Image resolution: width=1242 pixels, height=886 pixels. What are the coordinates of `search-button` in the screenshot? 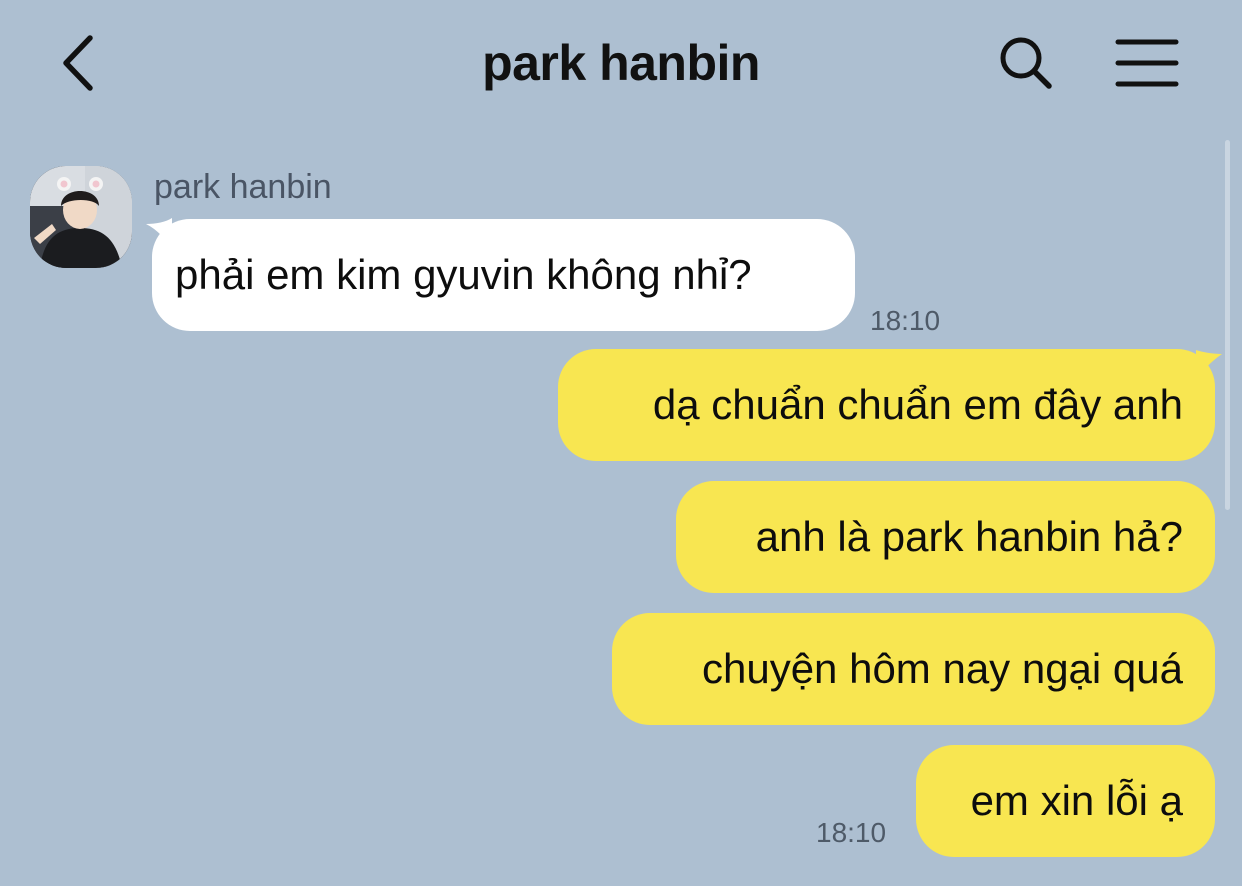 It's located at (1026, 64).